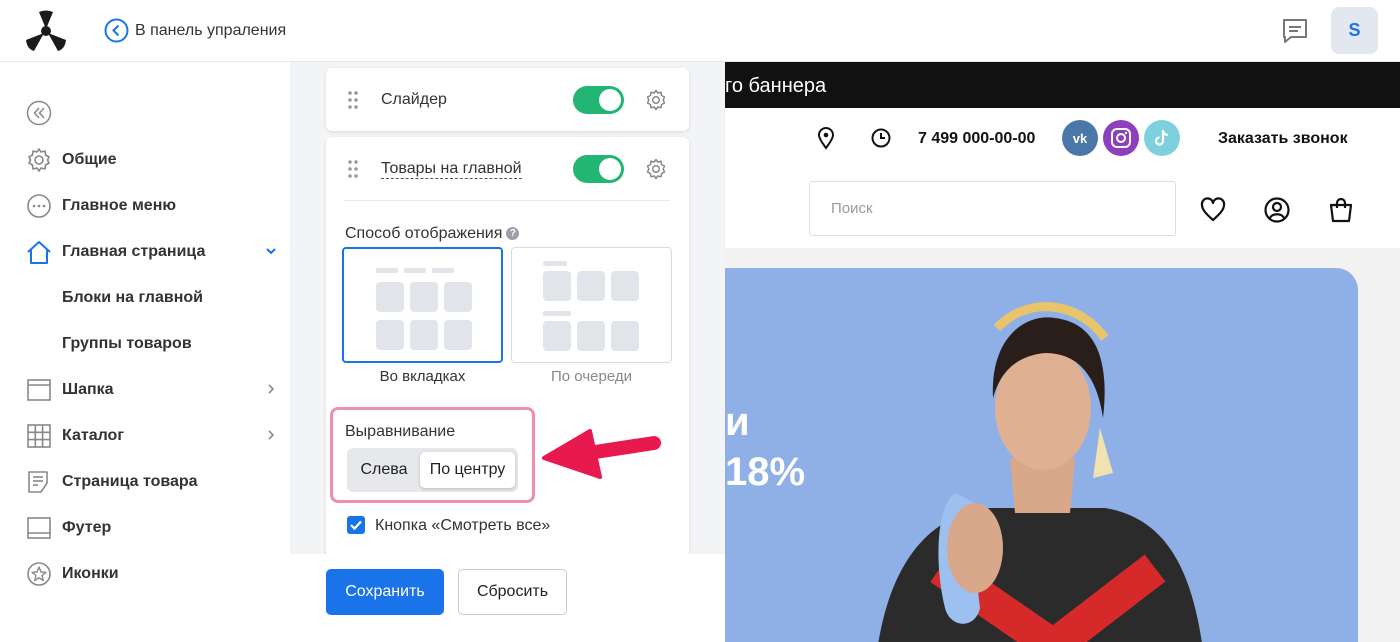 This screenshot has height=642, width=1400. I want to click on grid-icon, so click(39, 436).